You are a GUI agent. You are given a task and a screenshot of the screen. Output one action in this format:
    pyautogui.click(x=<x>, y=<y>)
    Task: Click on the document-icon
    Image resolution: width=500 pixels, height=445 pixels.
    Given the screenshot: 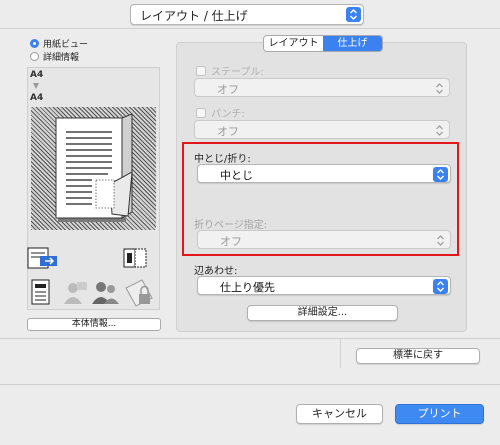 What is the action you would take?
    pyautogui.click(x=40, y=292)
    